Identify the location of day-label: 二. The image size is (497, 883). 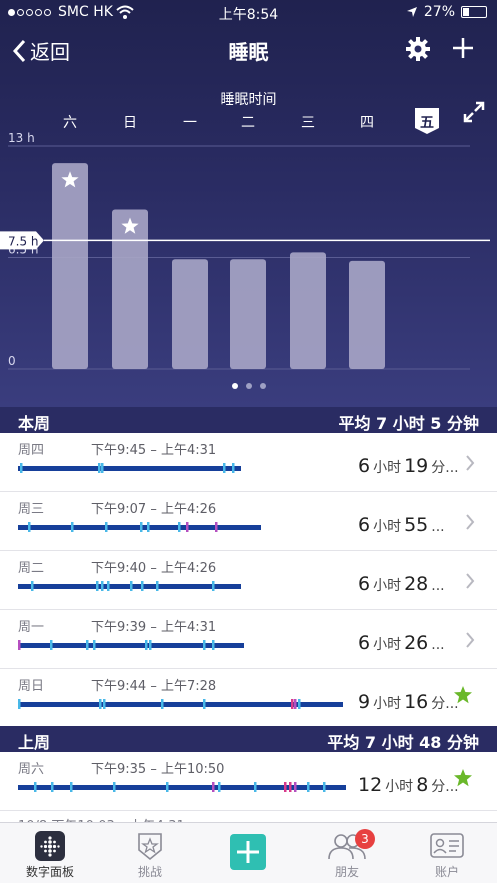
(248, 123).